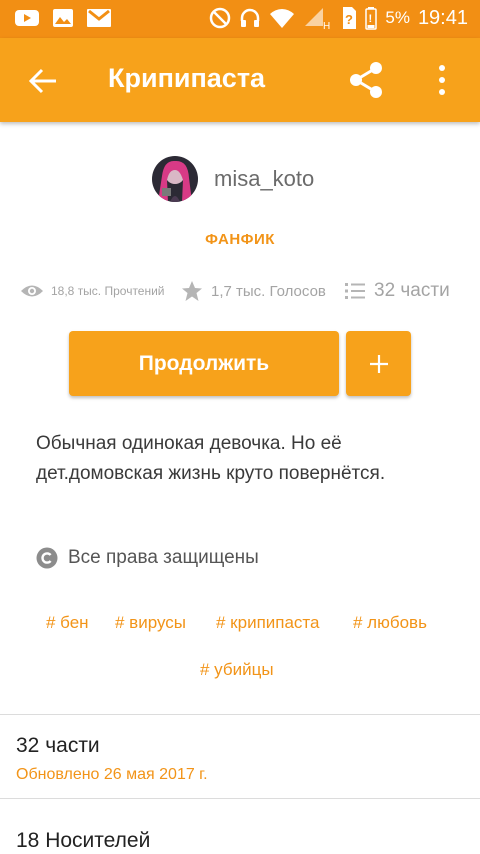  What do you see at coordinates (390, 623) in the screenshot?
I see `tag-love: # любовь` at bounding box center [390, 623].